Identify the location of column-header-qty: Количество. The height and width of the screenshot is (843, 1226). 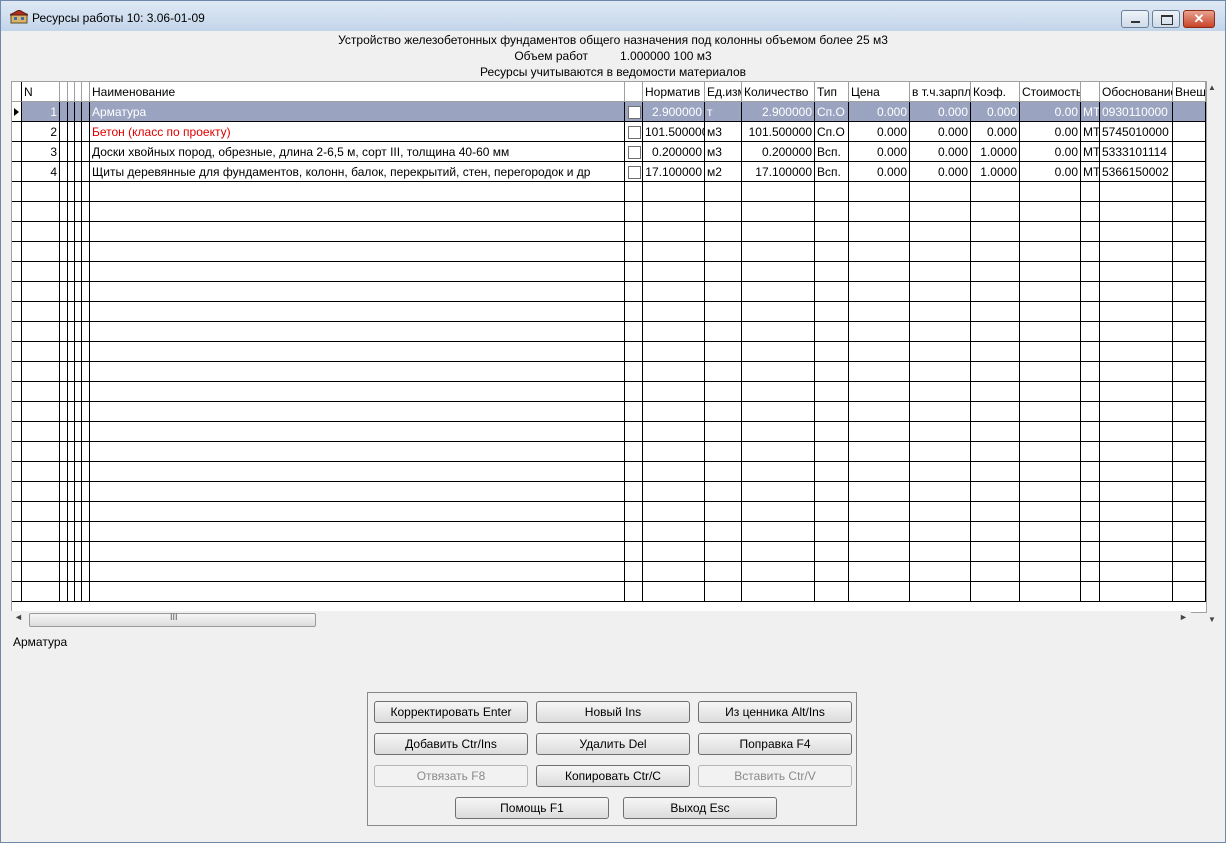
(778, 92).